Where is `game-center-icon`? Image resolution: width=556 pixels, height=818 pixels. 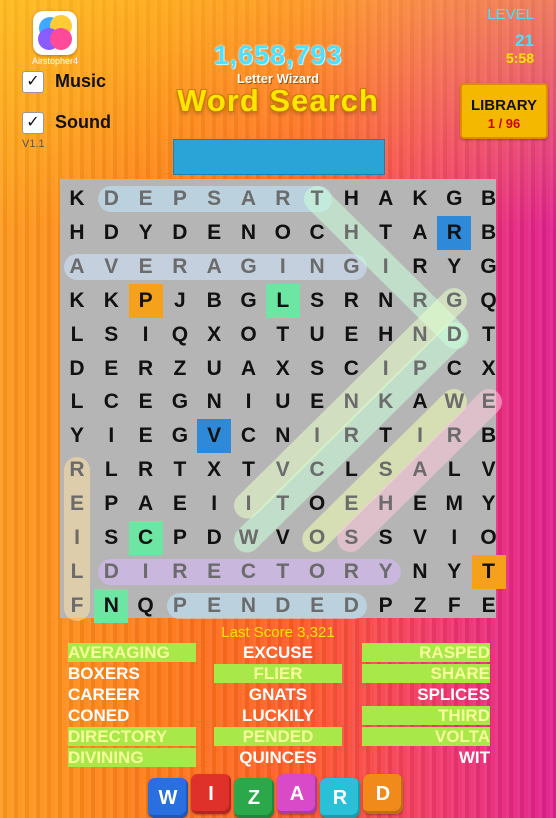 game-center-icon is located at coordinates (55, 33).